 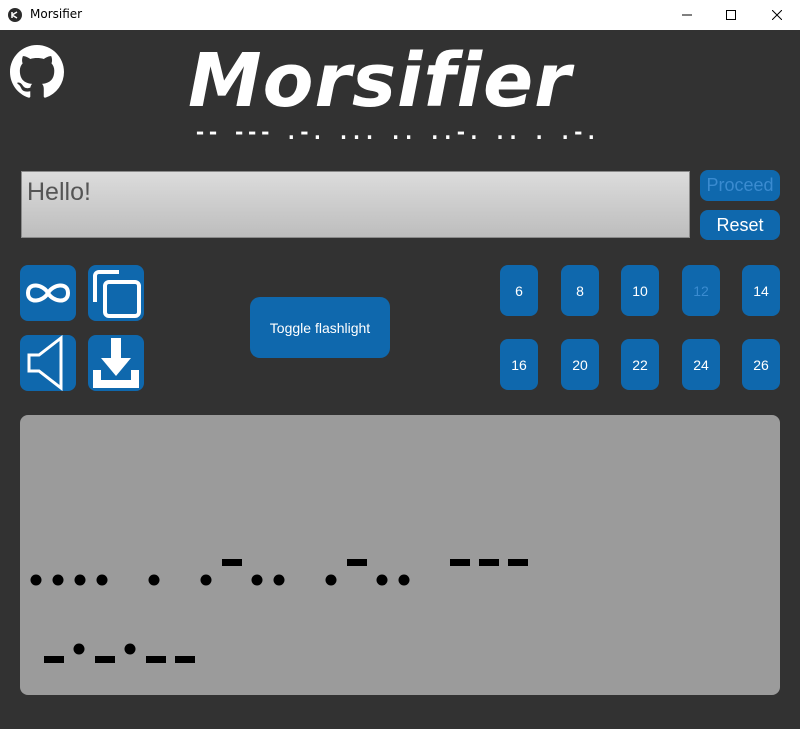 I want to click on reset-button: Reset, so click(x=740, y=225).